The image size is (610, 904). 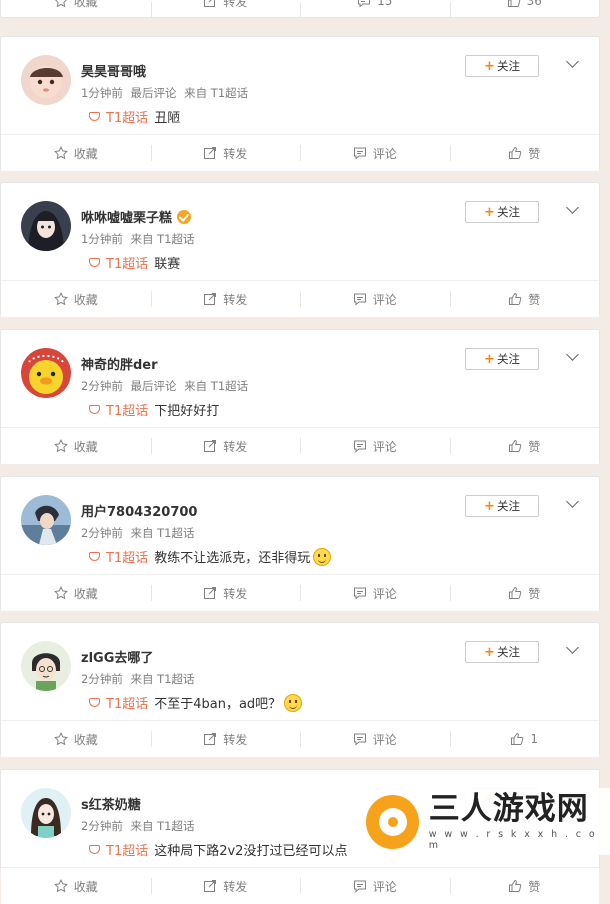 I want to click on comment-button: 15, so click(x=375, y=9).